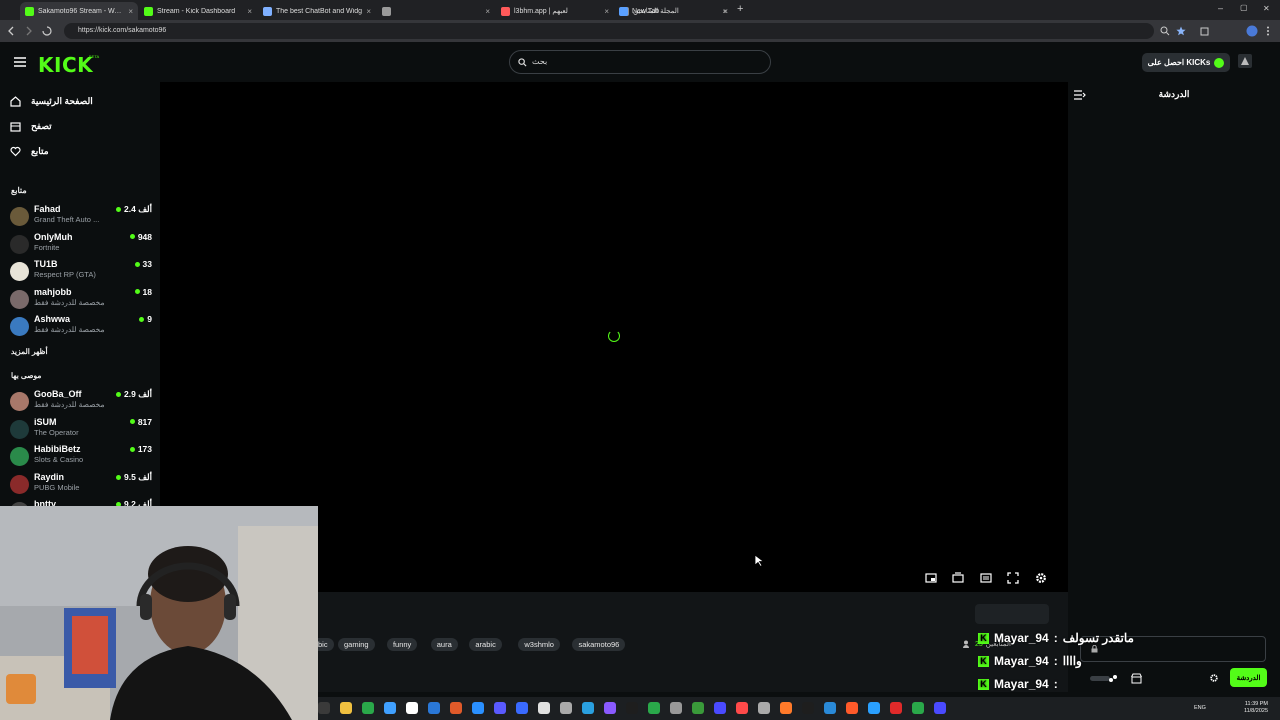 Image resolution: width=1280 pixels, height=720 pixels. What do you see at coordinates (81, 456) in the screenshot?
I see `sidebar-channel: HabibiBetz Slots & Casino 173` at bounding box center [81, 456].